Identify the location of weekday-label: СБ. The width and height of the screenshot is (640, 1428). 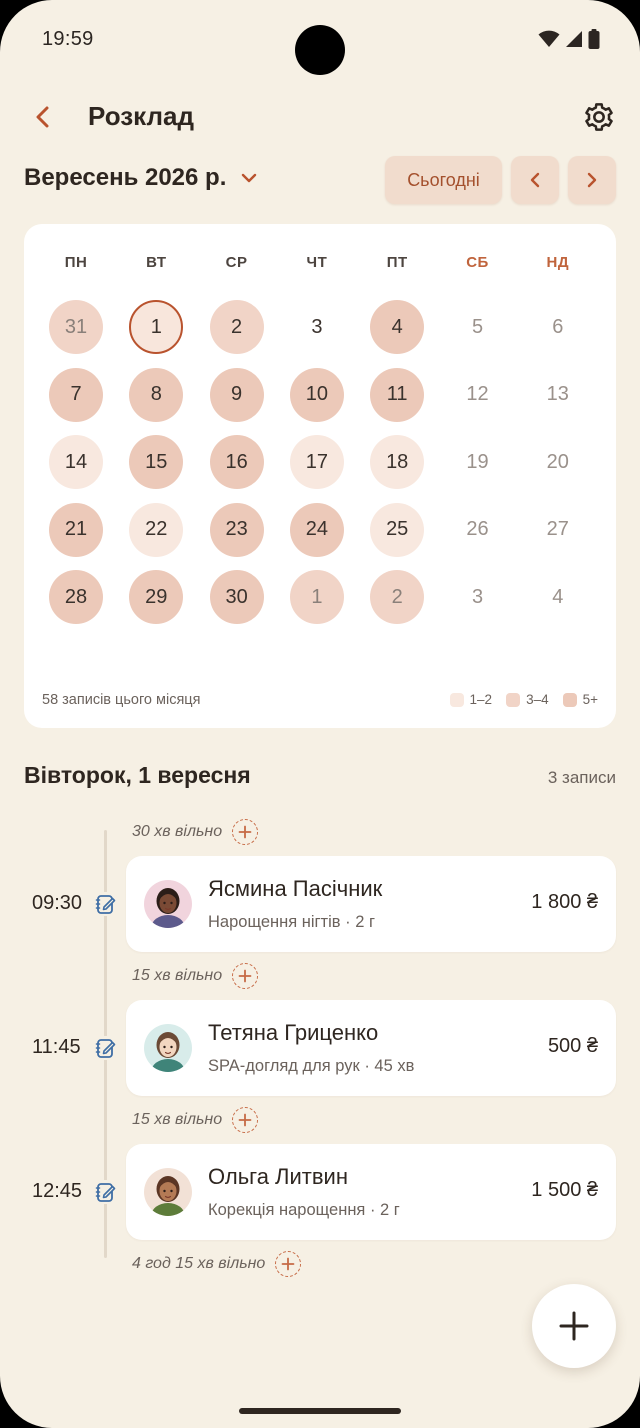
(477, 262).